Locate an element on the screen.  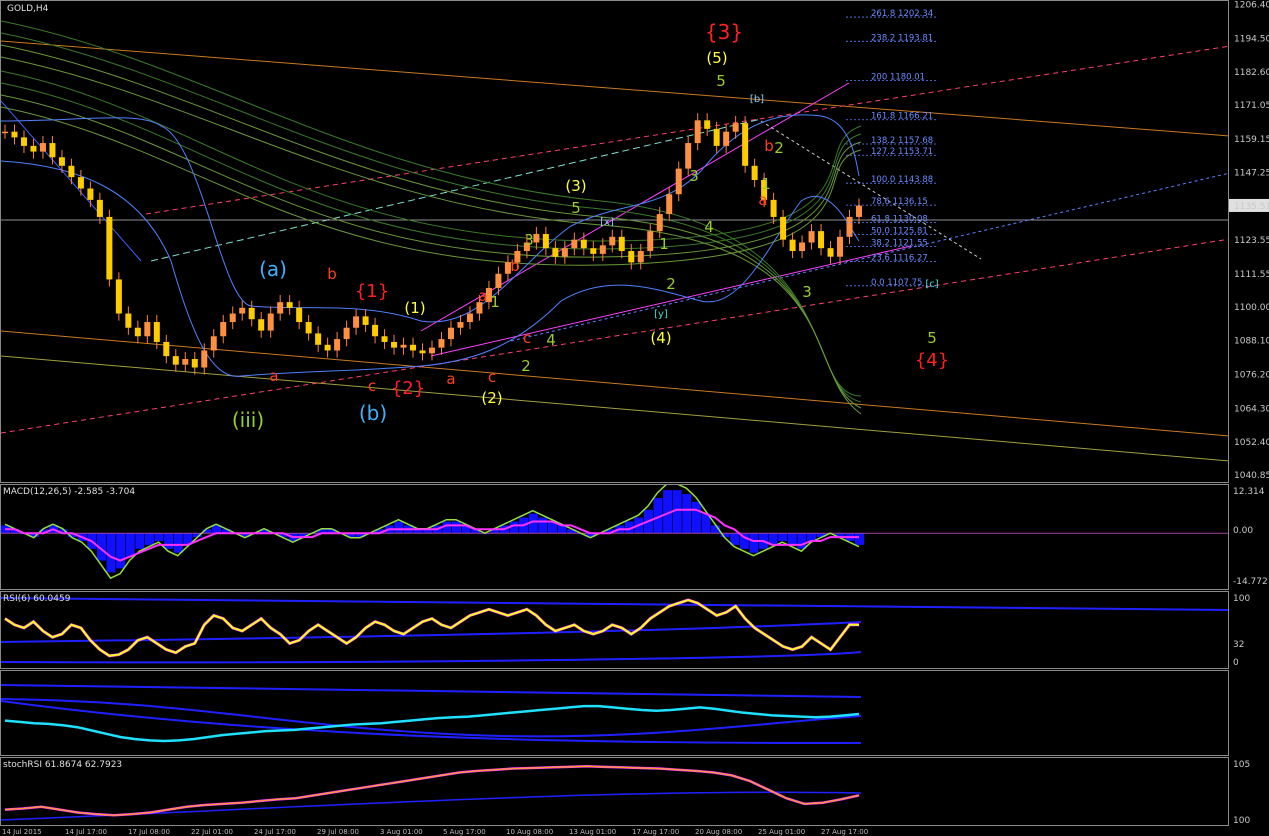
price-tick: 1206.40 is located at coordinates (1251, 6).